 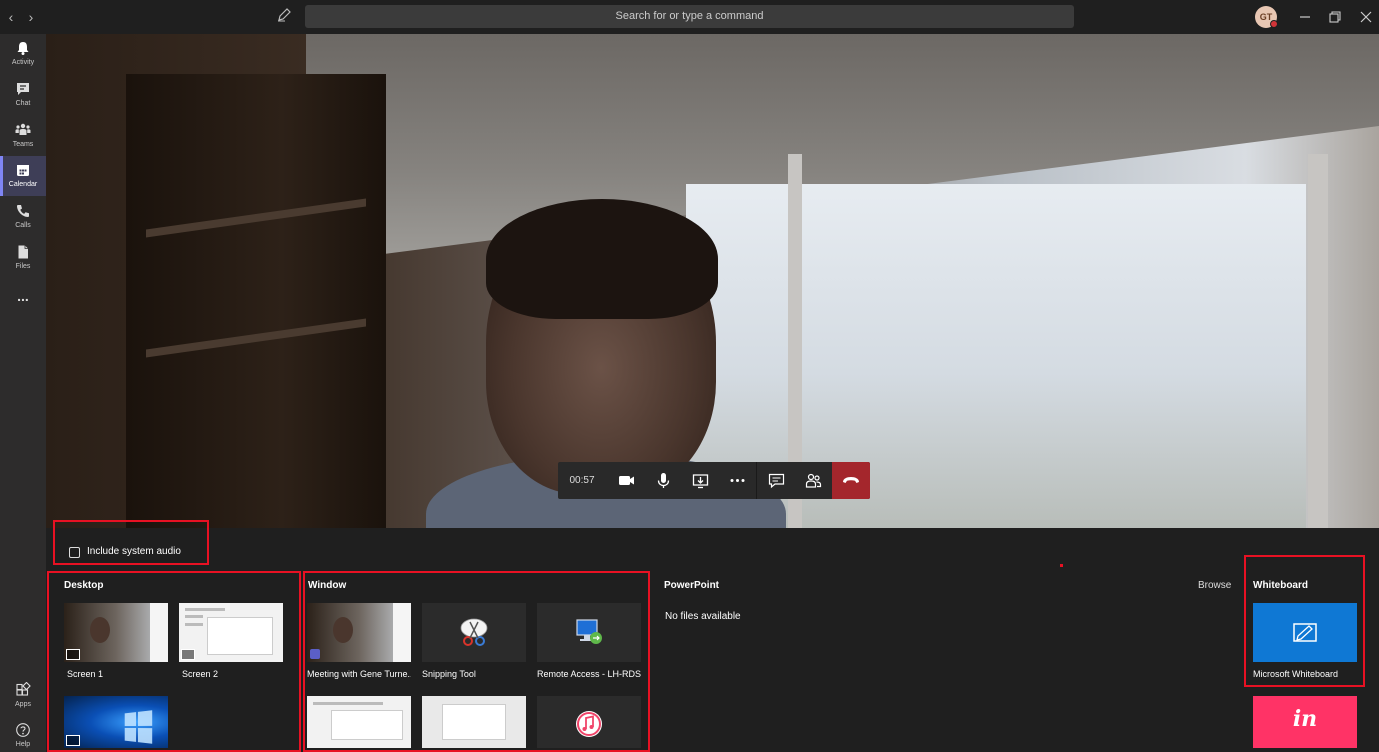 I want to click on help-icon, so click(x=23, y=730).